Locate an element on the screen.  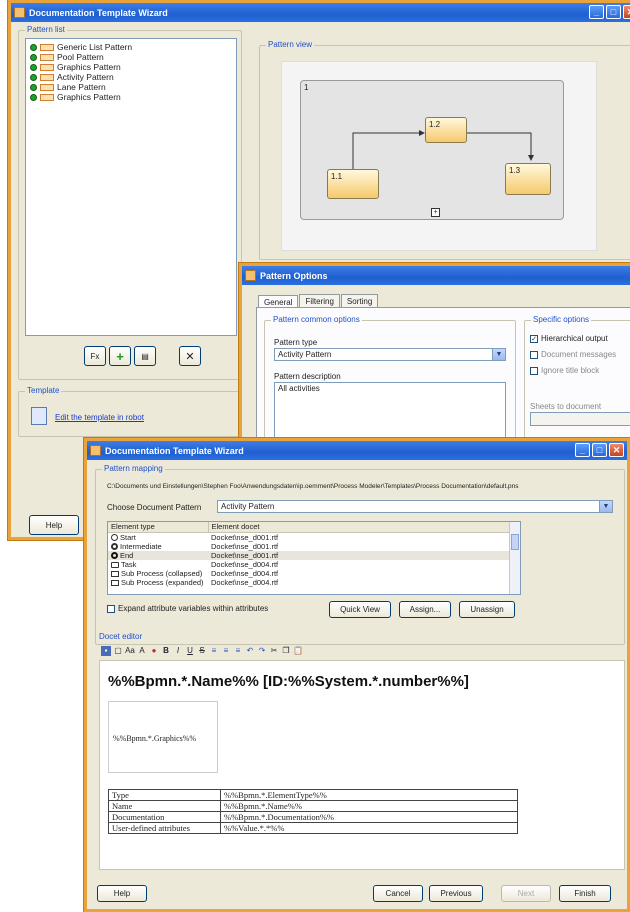
align-left-icon: ≡ is located at coordinates (214, 651).